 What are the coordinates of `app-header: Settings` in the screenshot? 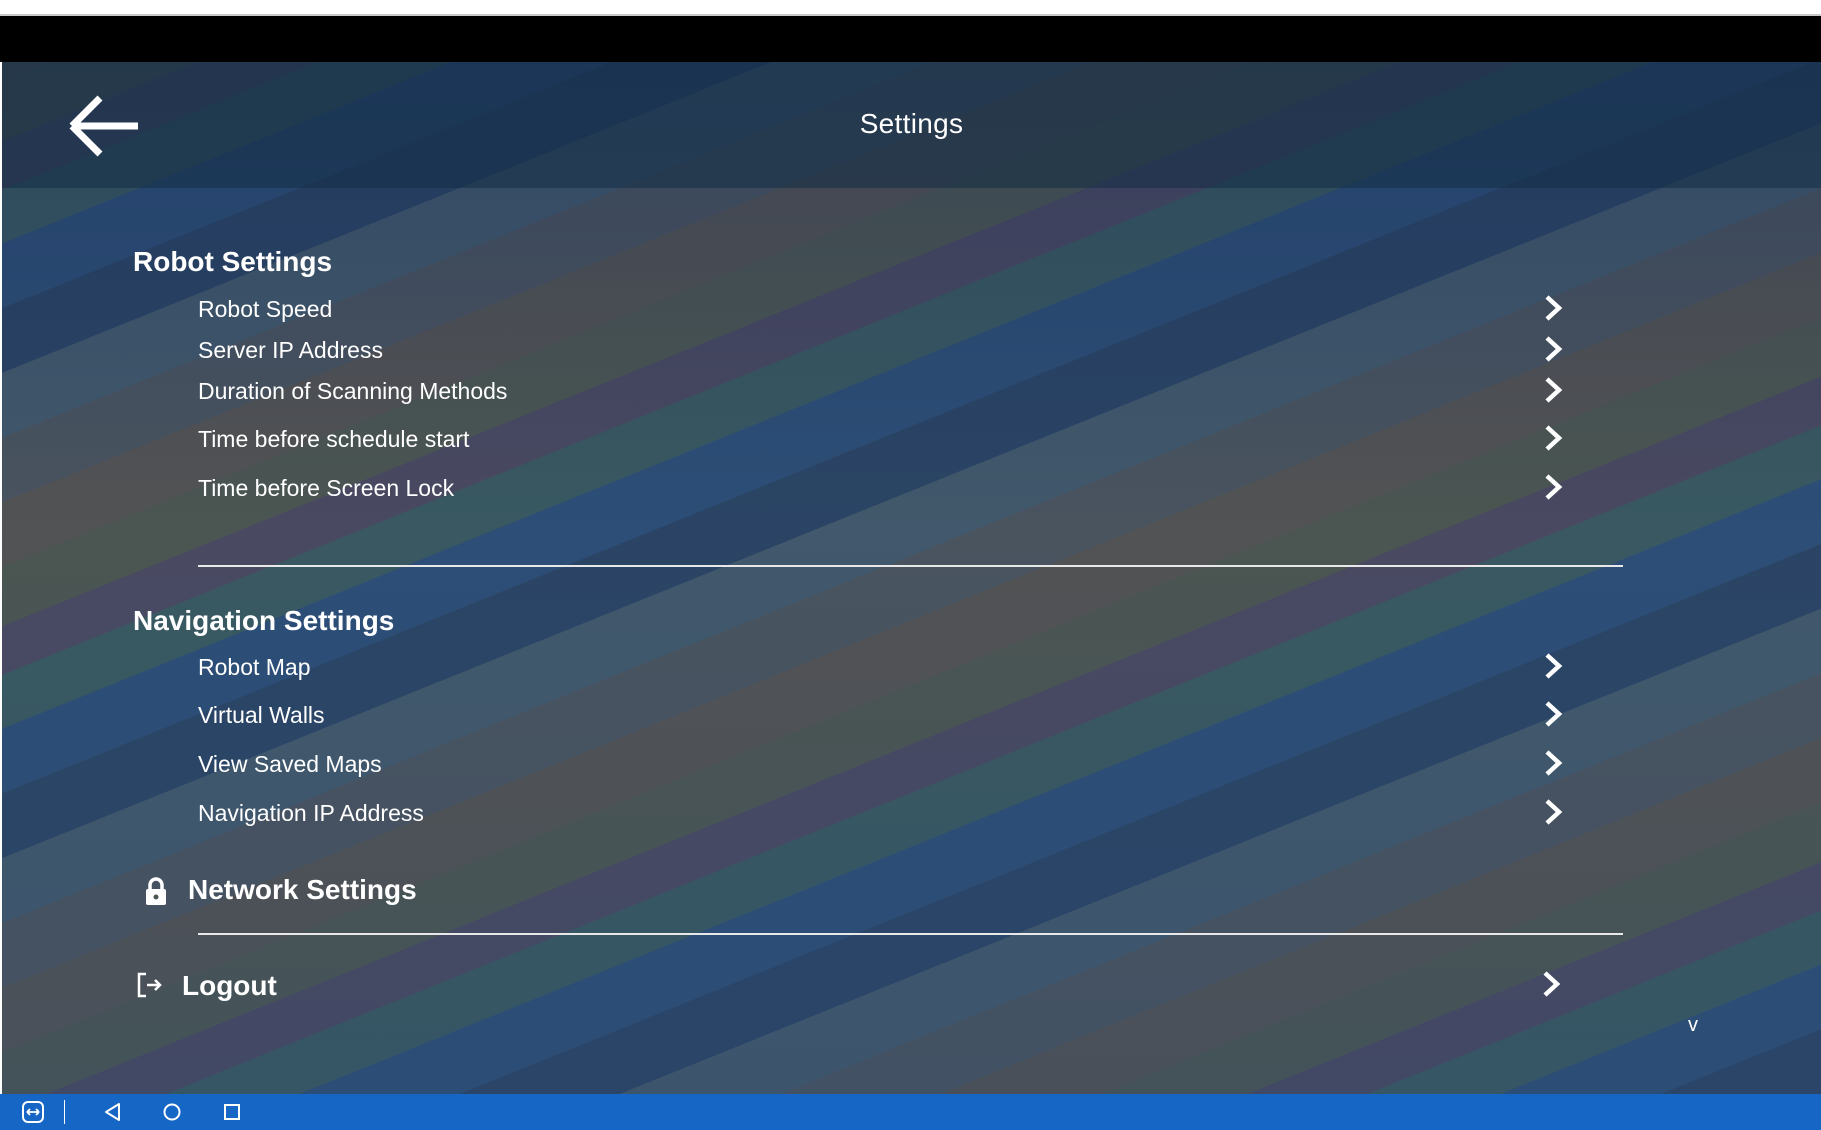 It's located at (911, 125).